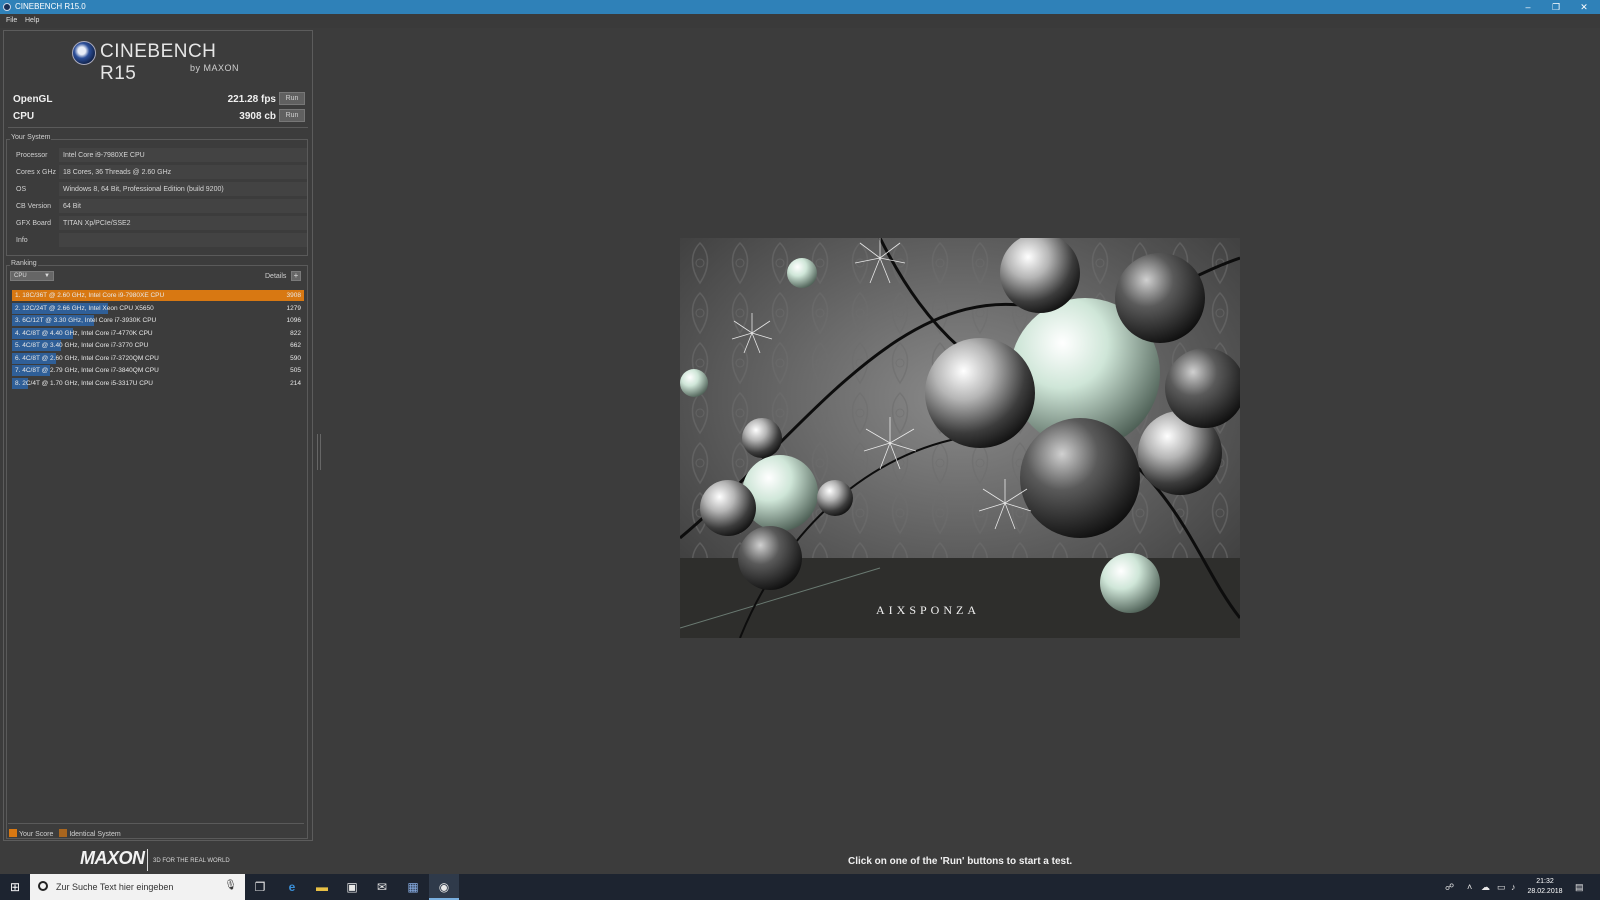  What do you see at coordinates (1501, 887) in the screenshot?
I see `network-icon: ▭` at bounding box center [1501, 887].